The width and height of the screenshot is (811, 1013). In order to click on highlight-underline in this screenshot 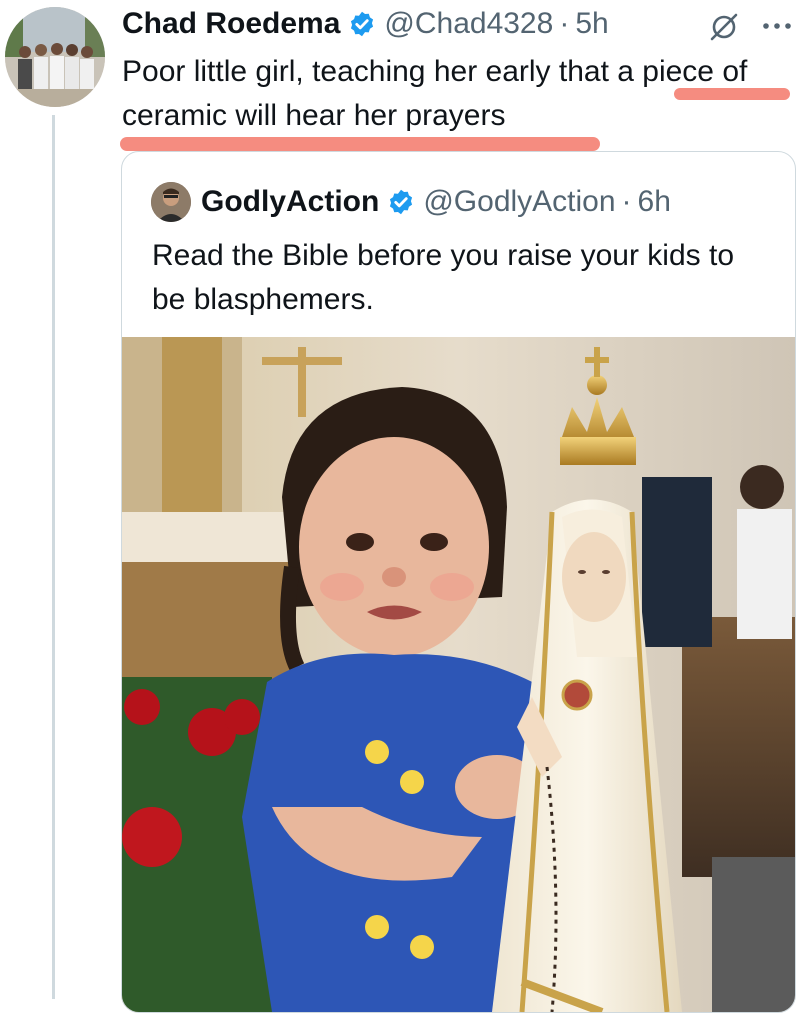, I will do `click(360, 144)`.